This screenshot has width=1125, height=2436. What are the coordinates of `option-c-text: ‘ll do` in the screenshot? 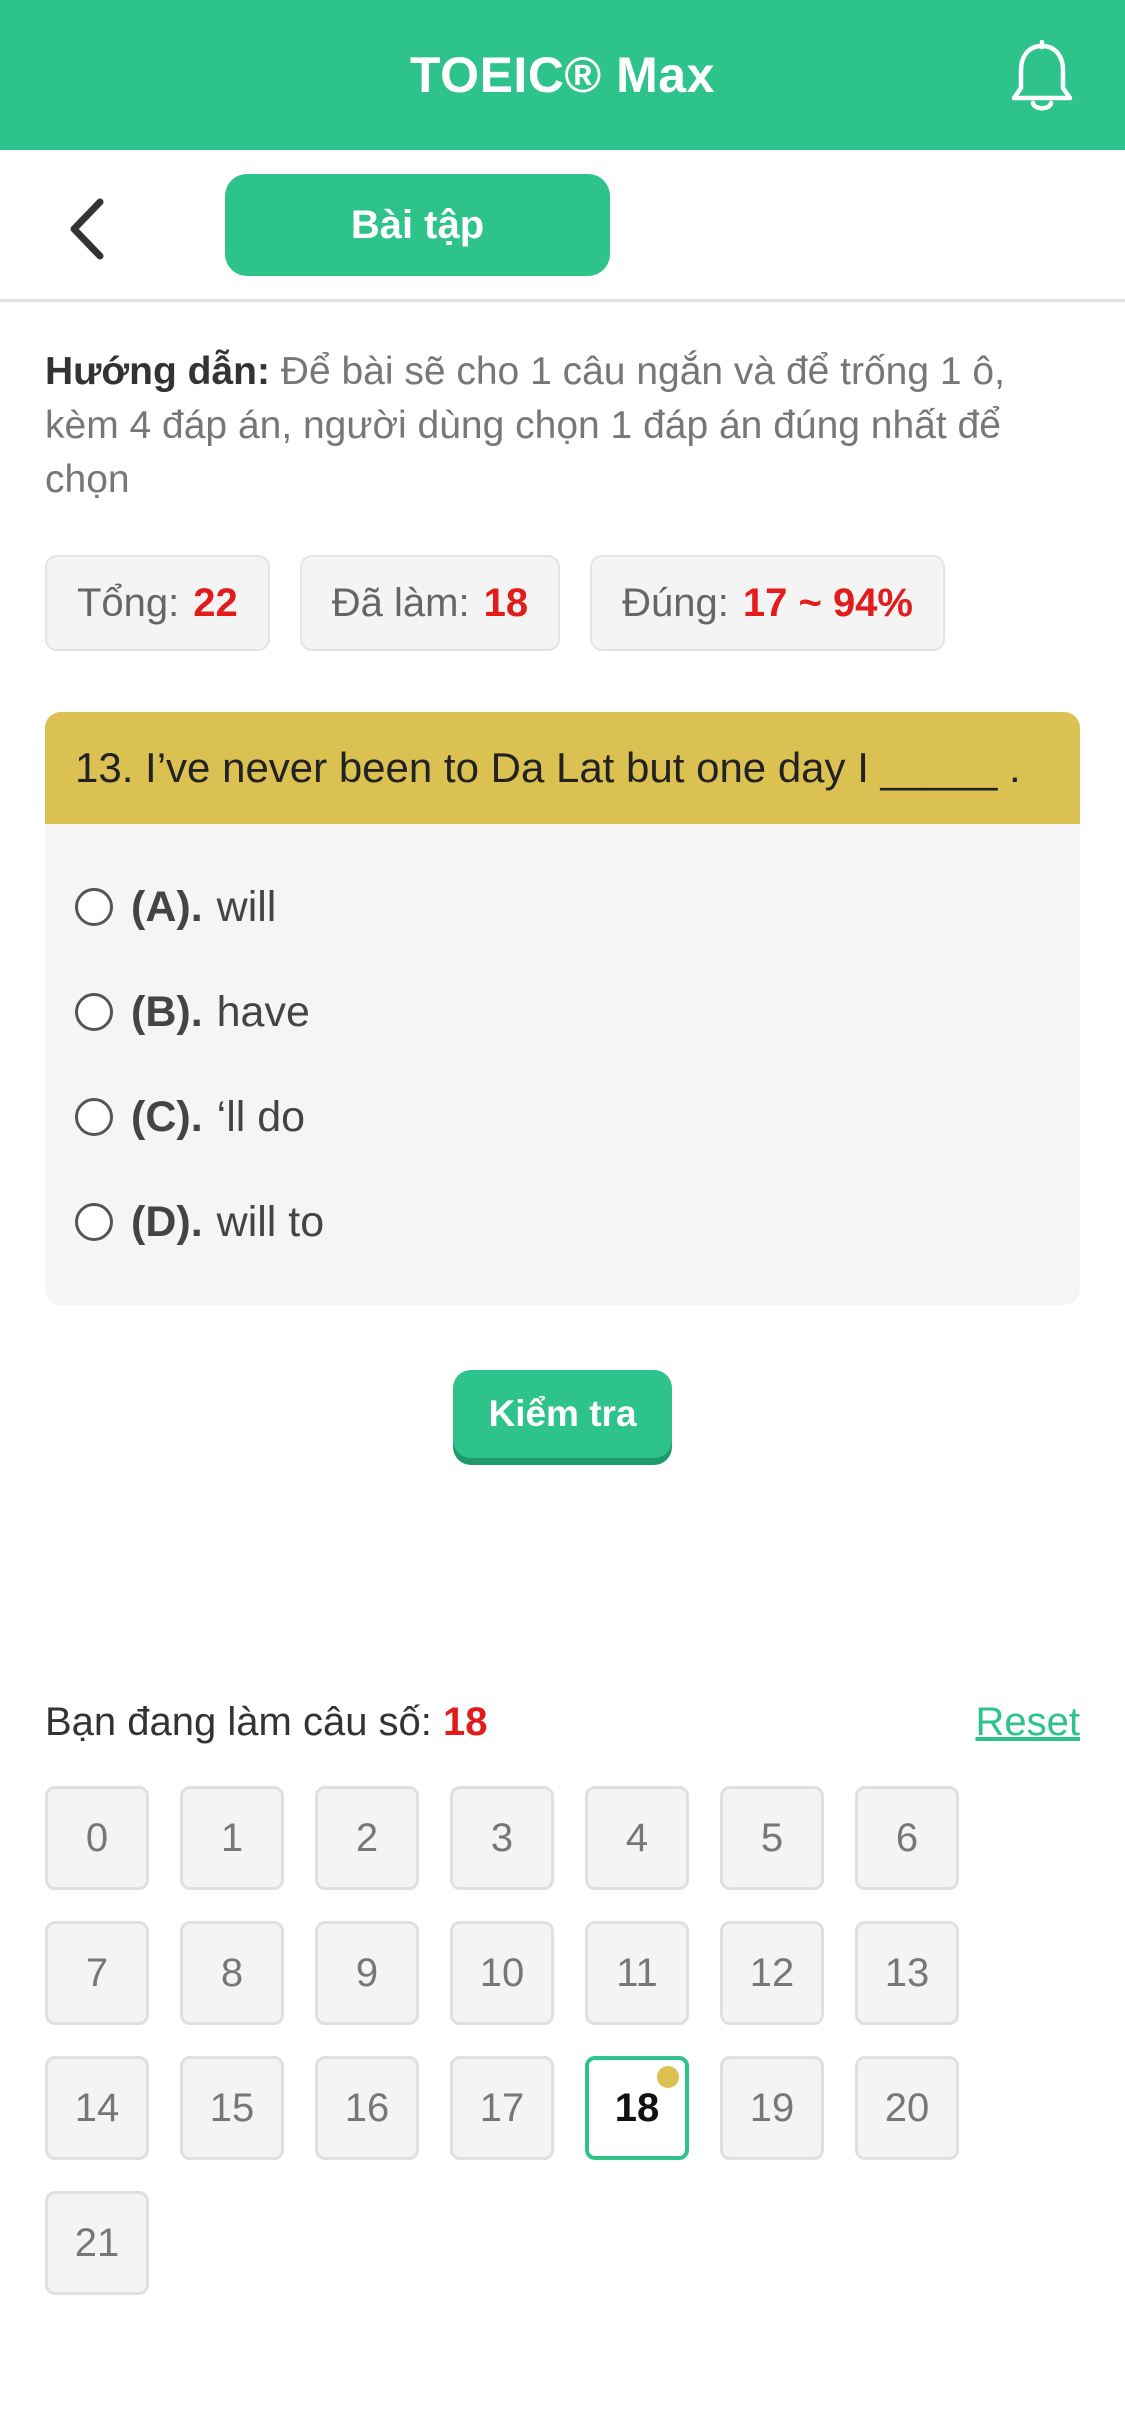 It's located at (261, 1116).